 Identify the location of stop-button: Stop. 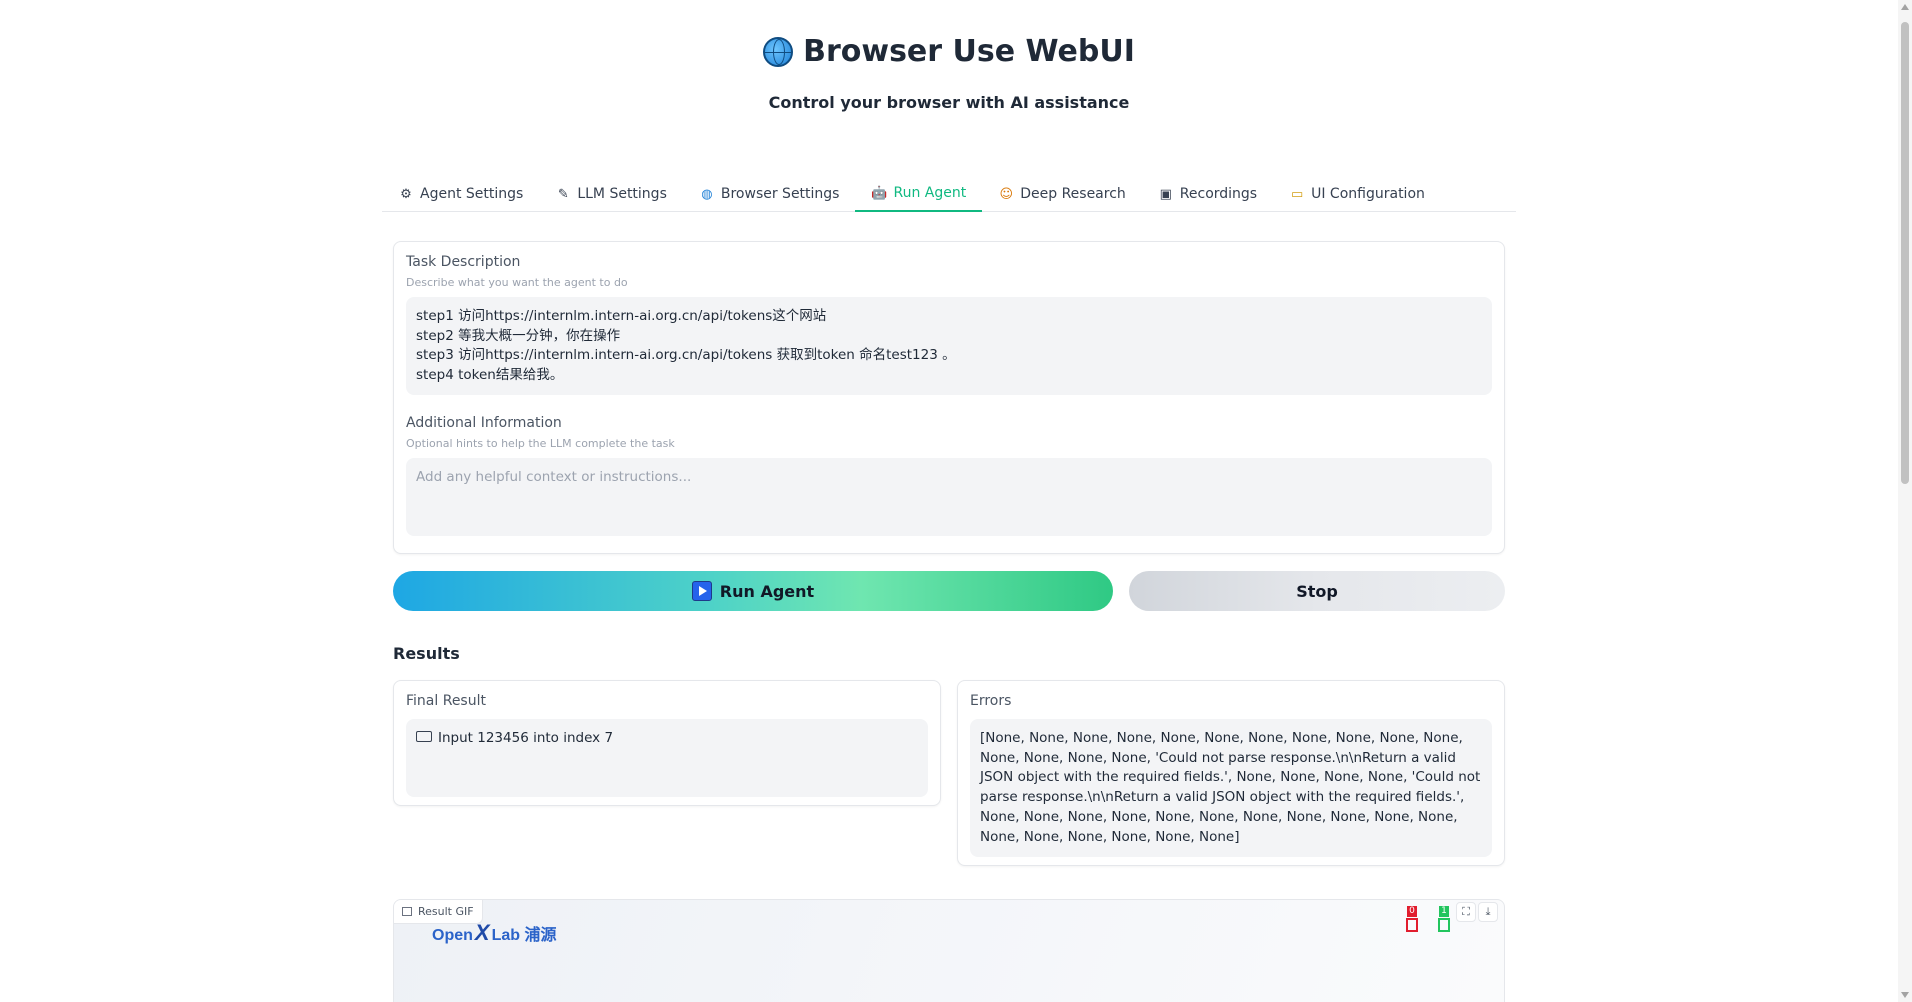
(1317, 591).